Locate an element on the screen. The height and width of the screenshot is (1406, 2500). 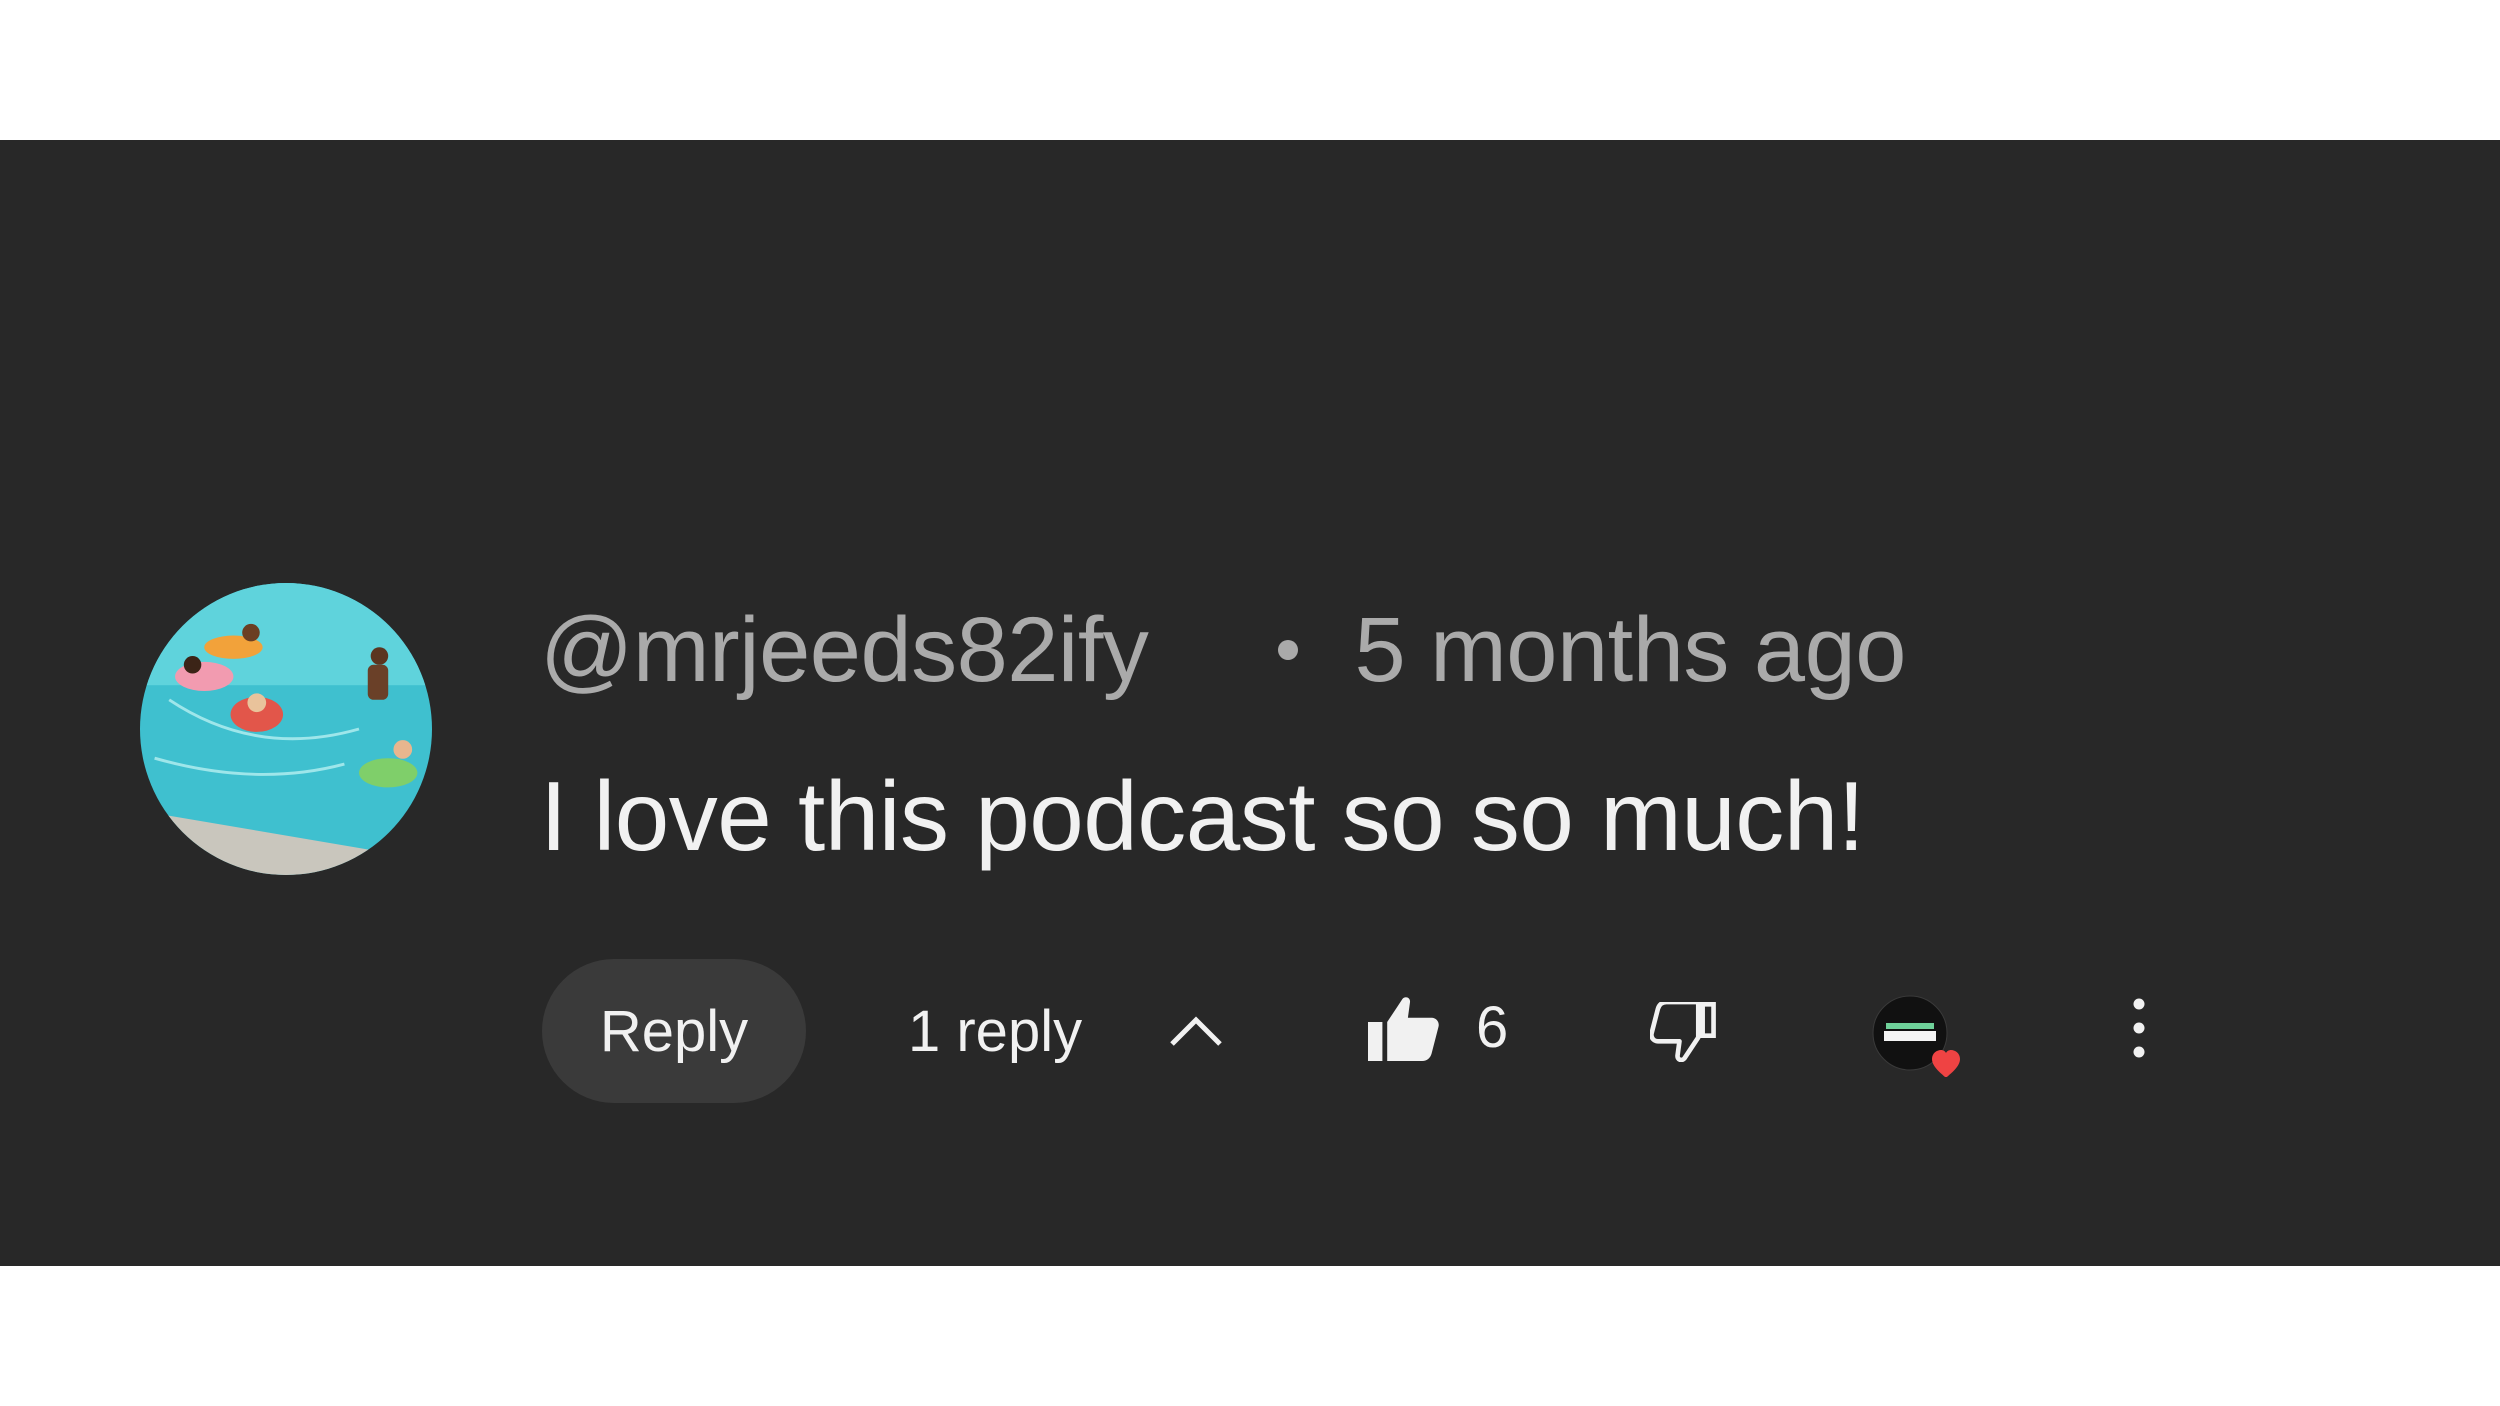
comment-text: I love this podcast so so much! is located at coordinates (1202, 816).